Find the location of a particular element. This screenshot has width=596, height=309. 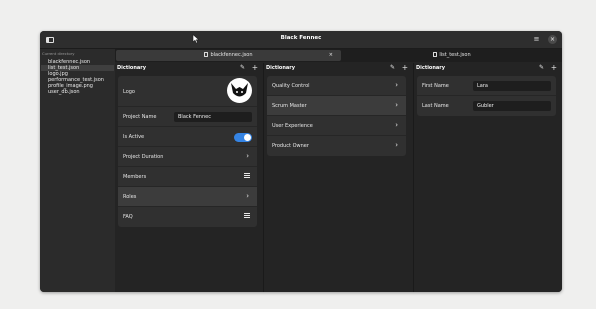

row-label: Project Duration is located at coordinates (143, 157).